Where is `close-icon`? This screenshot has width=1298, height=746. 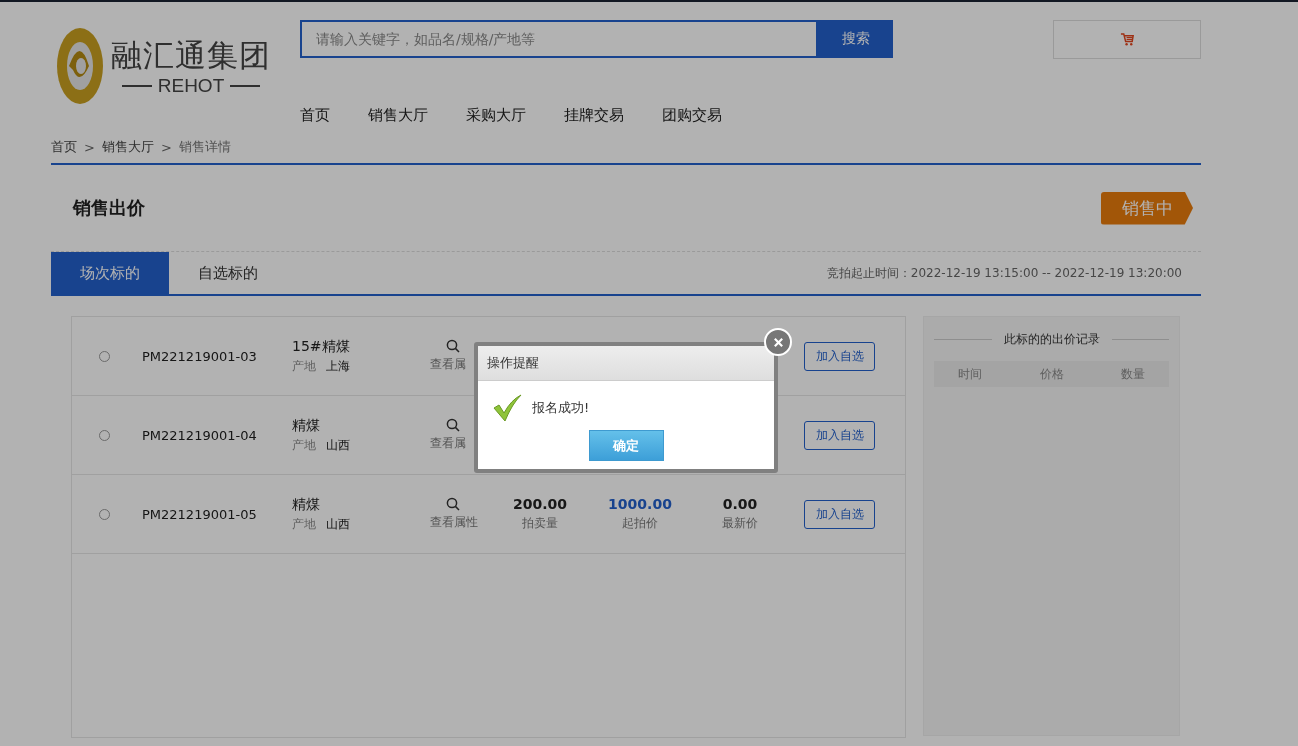 close-icon is located at coordinates (778, 342).